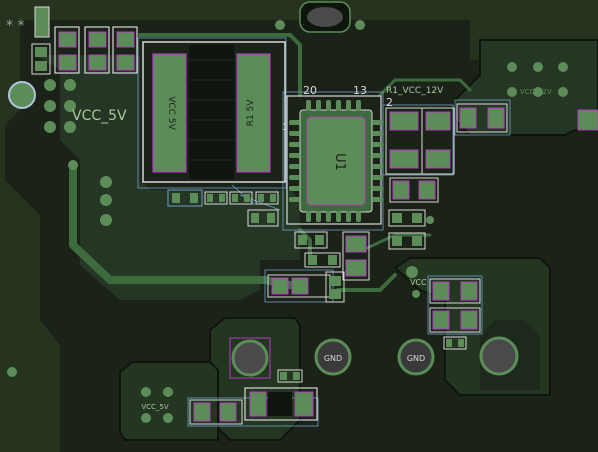  Describe the element at coordinates (99, 116) in the screenshot. I see `vcc-5v-label: VCC_5V` at that location.